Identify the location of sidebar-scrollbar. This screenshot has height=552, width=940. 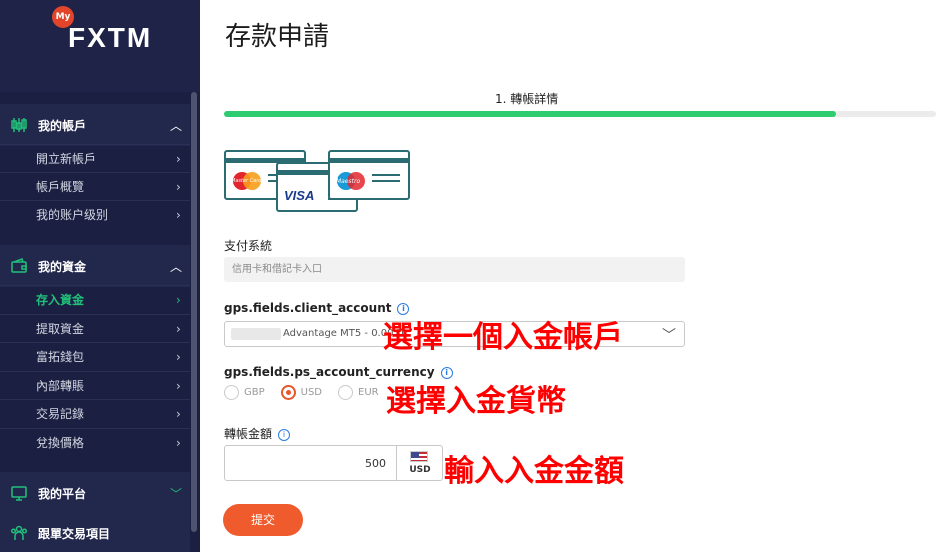
(194, 312).